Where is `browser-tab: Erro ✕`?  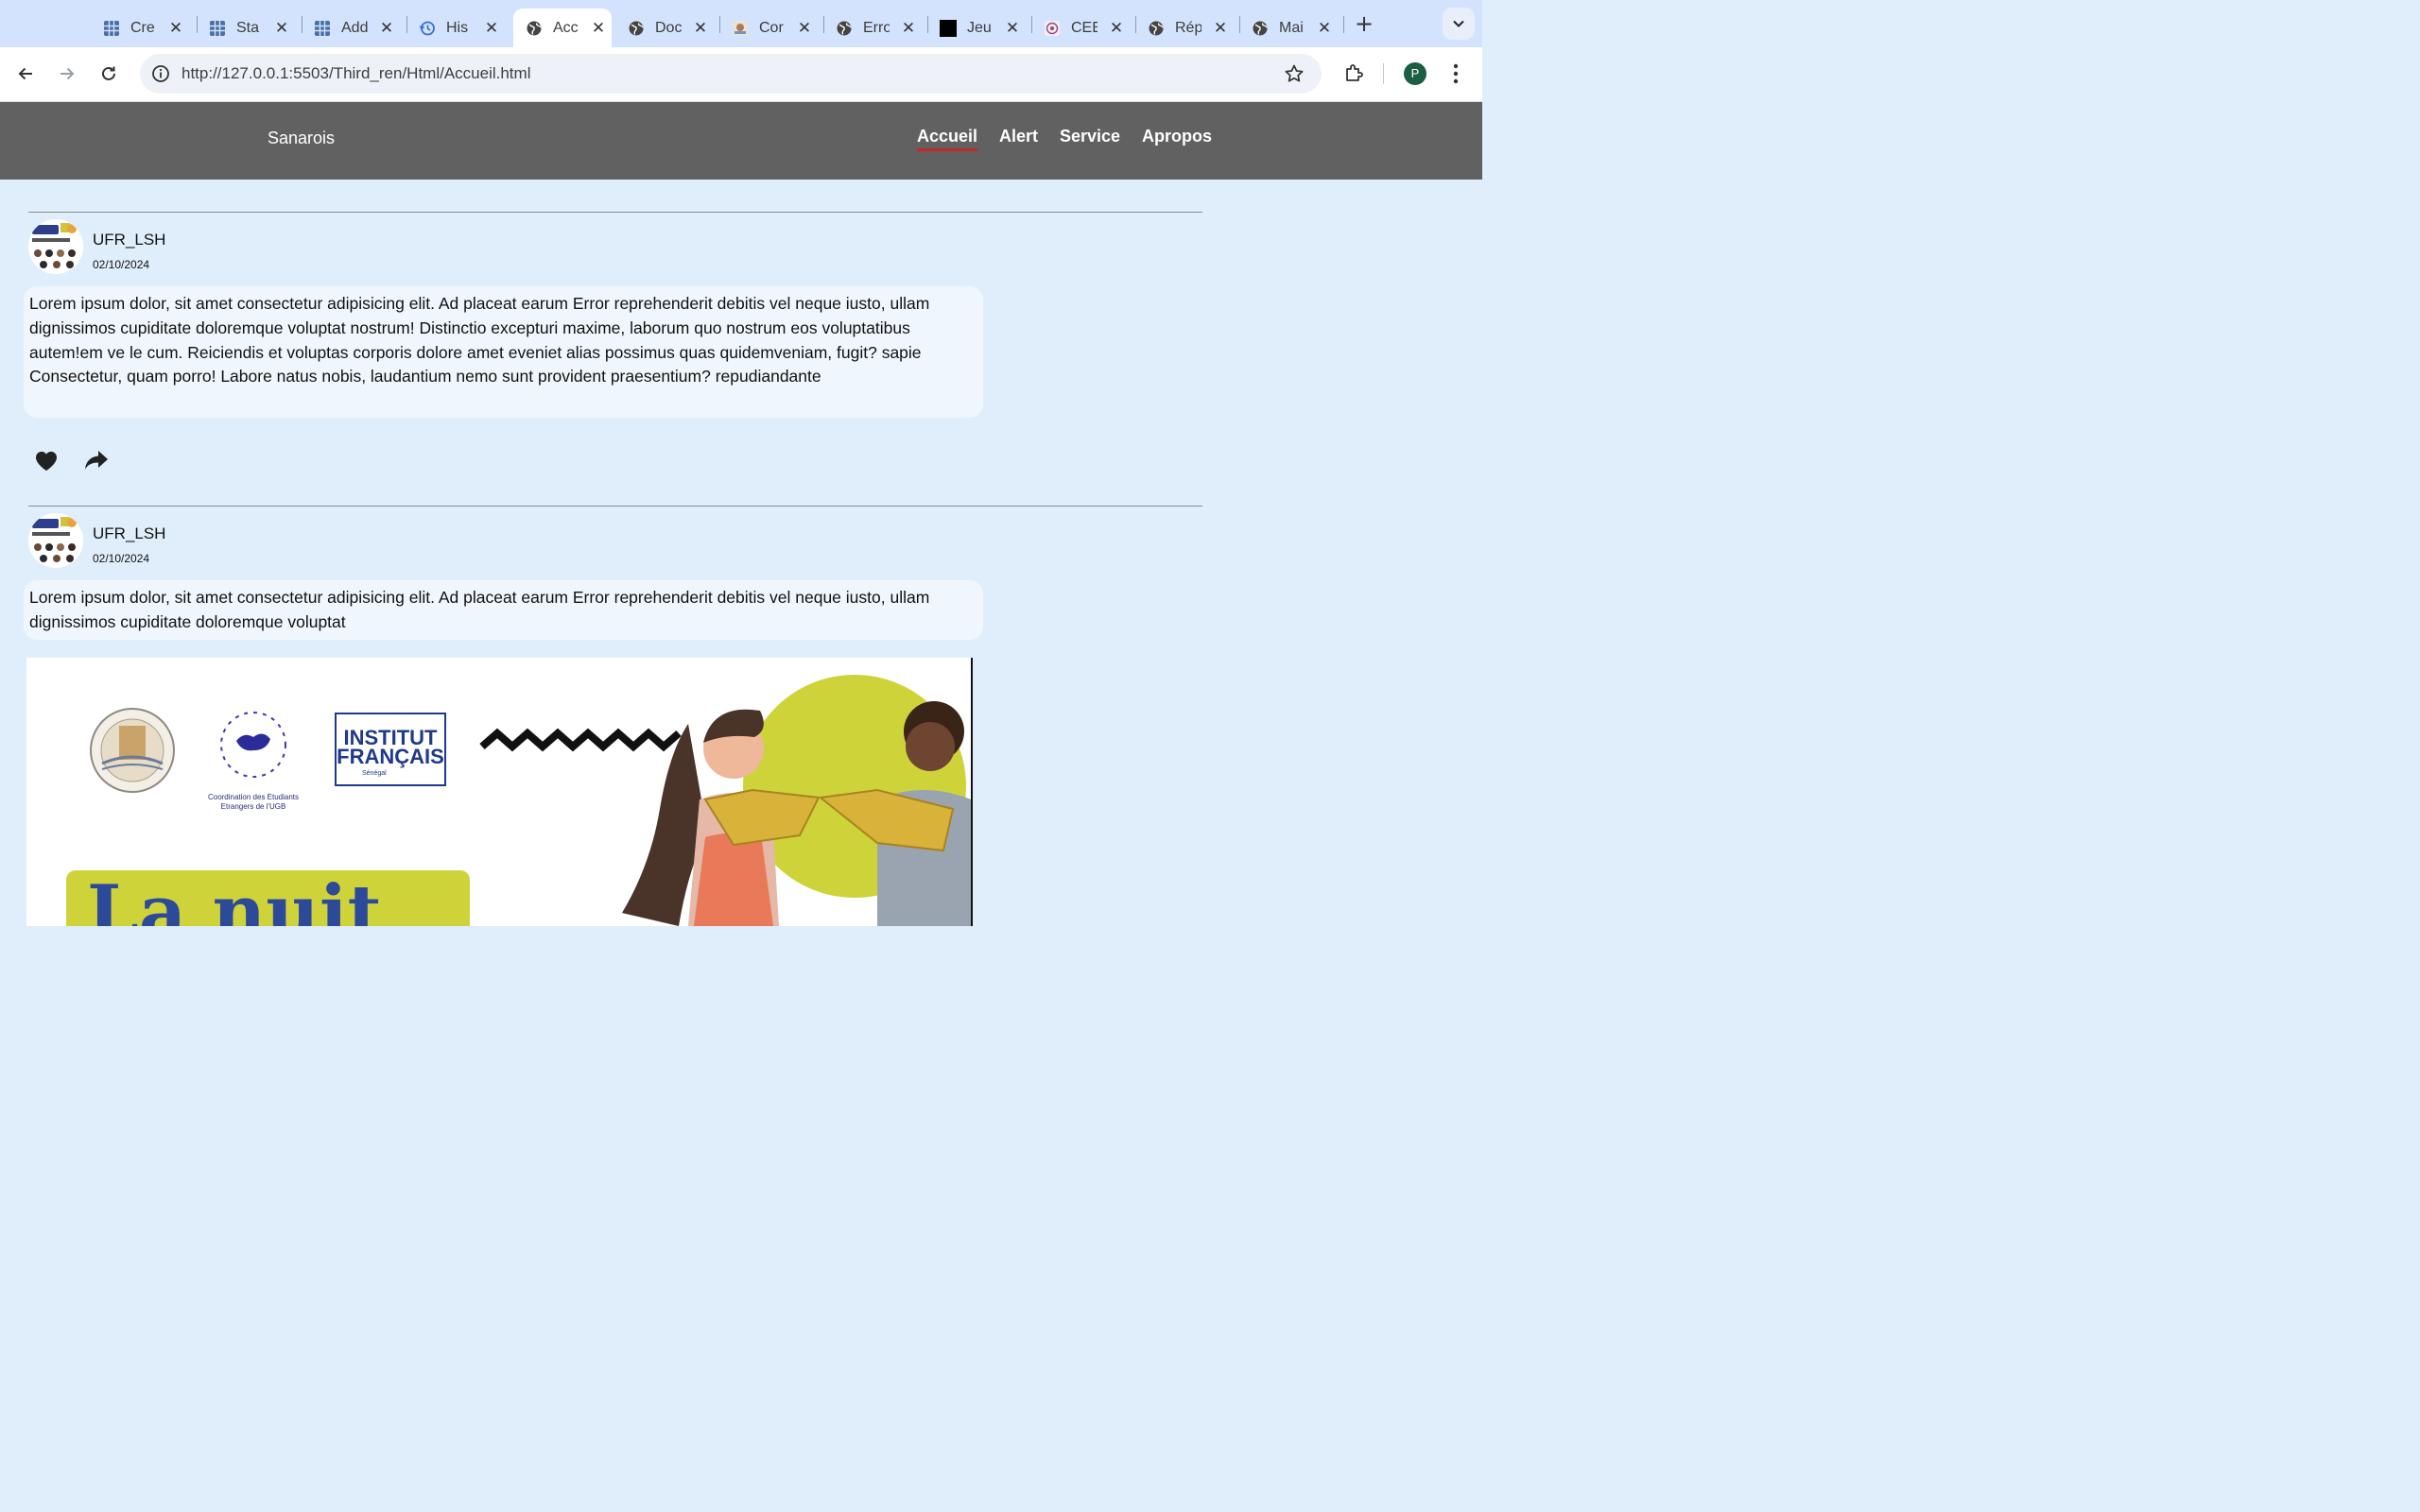 browser-tab: Erro ✕ is located at coordinates (874, 28).